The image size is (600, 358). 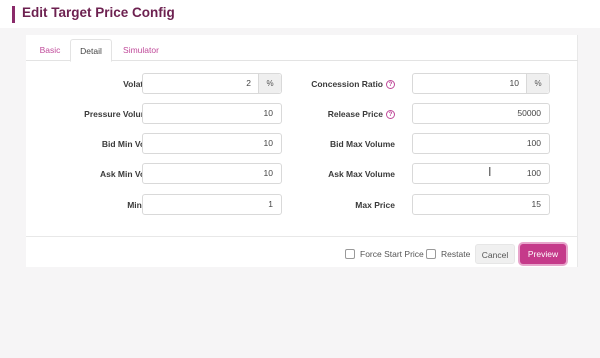 I want to click on ask-max-volume-label: Ask Max Volume, so click(x=361, y=174).